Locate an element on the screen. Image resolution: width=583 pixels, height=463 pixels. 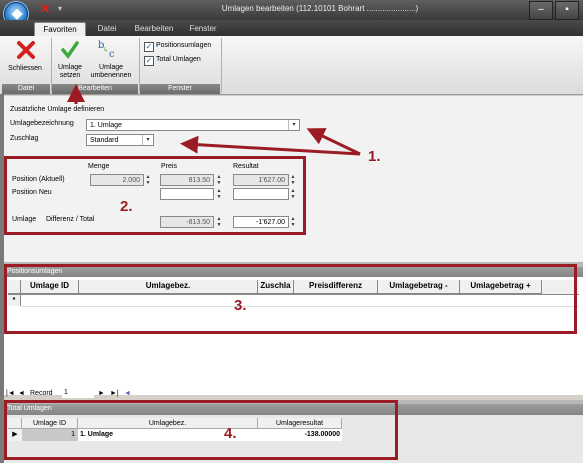
annotation-arrows is located at coordinates (214, 120).